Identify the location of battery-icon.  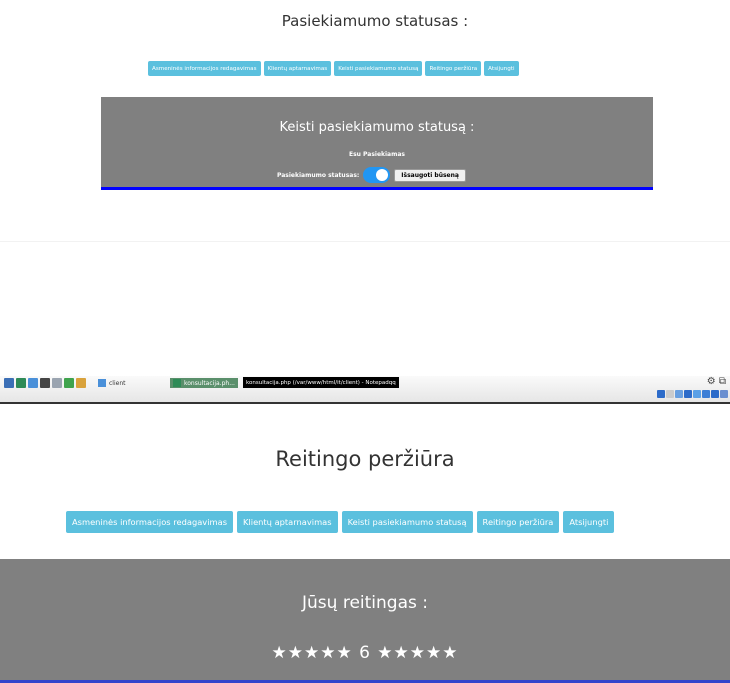
(679, 394).